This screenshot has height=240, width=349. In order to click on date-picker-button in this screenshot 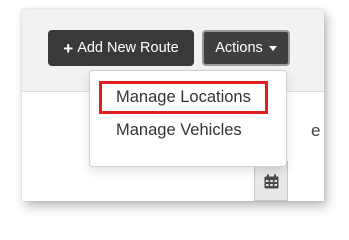, I will do `click(271, 181)`.